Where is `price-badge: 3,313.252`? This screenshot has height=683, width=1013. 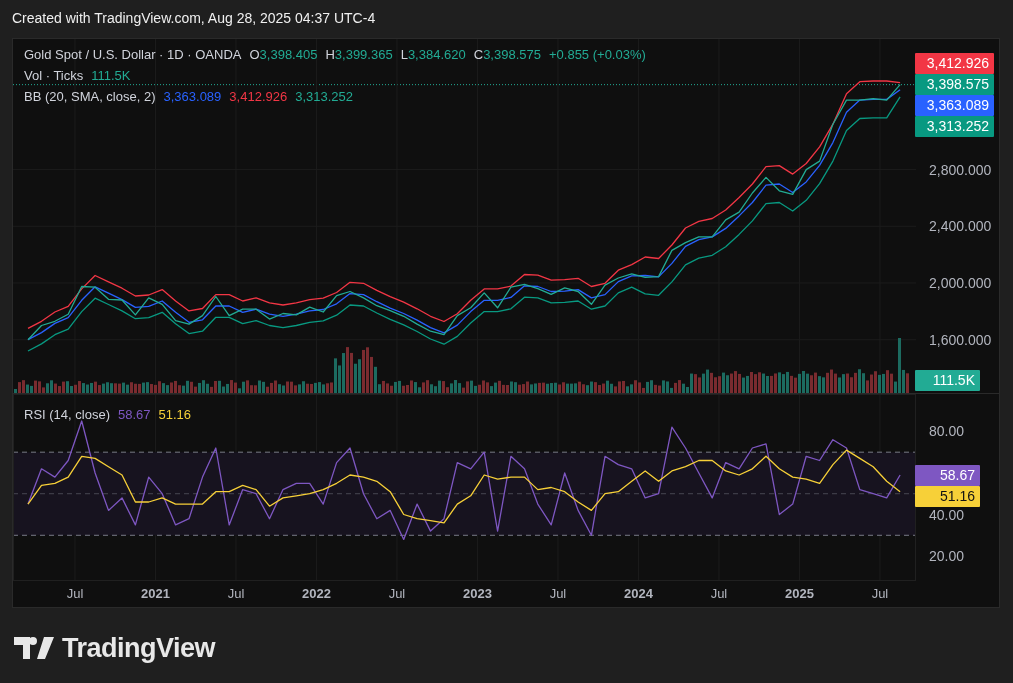
price-badge: 3,313.252 is located at coordinates (954, 127).